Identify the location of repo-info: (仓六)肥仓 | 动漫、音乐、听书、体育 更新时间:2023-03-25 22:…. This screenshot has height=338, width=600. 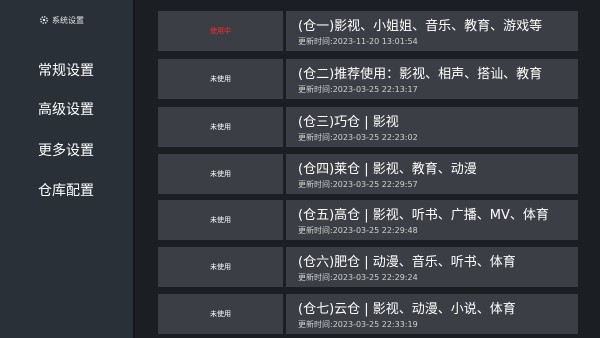
(432, 267).